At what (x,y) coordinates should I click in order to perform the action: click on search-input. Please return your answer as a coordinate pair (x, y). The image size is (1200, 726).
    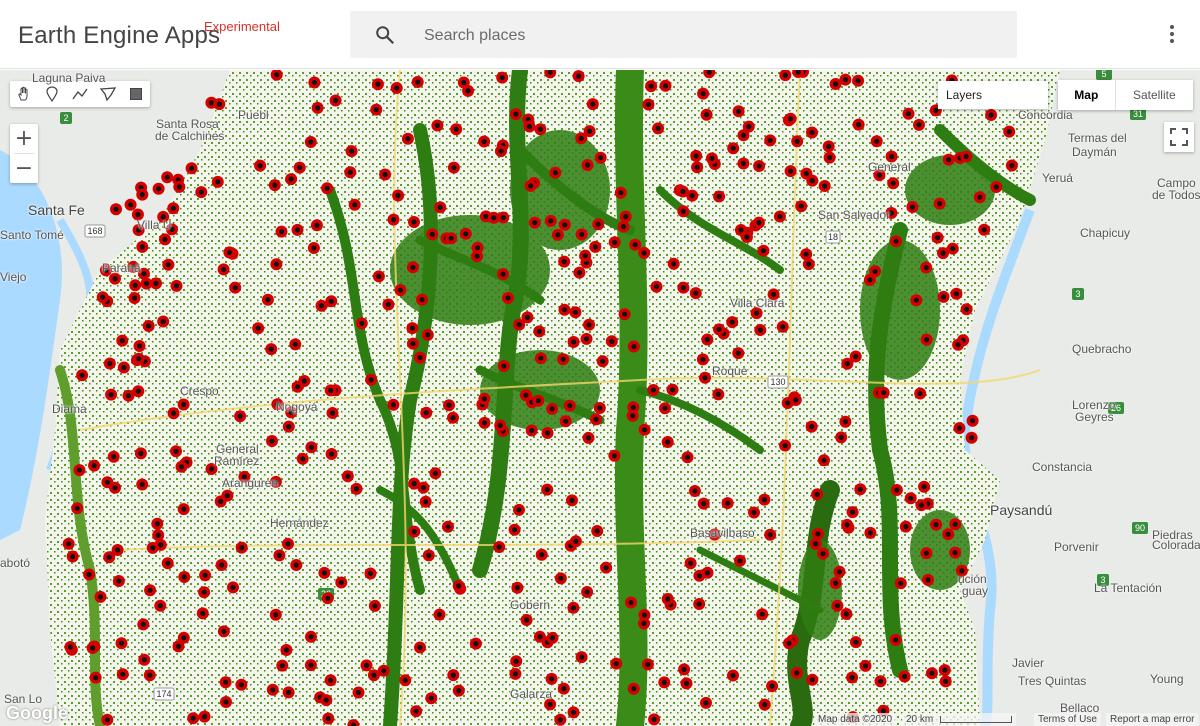
    Looking at the image, I should click on (704, 35).